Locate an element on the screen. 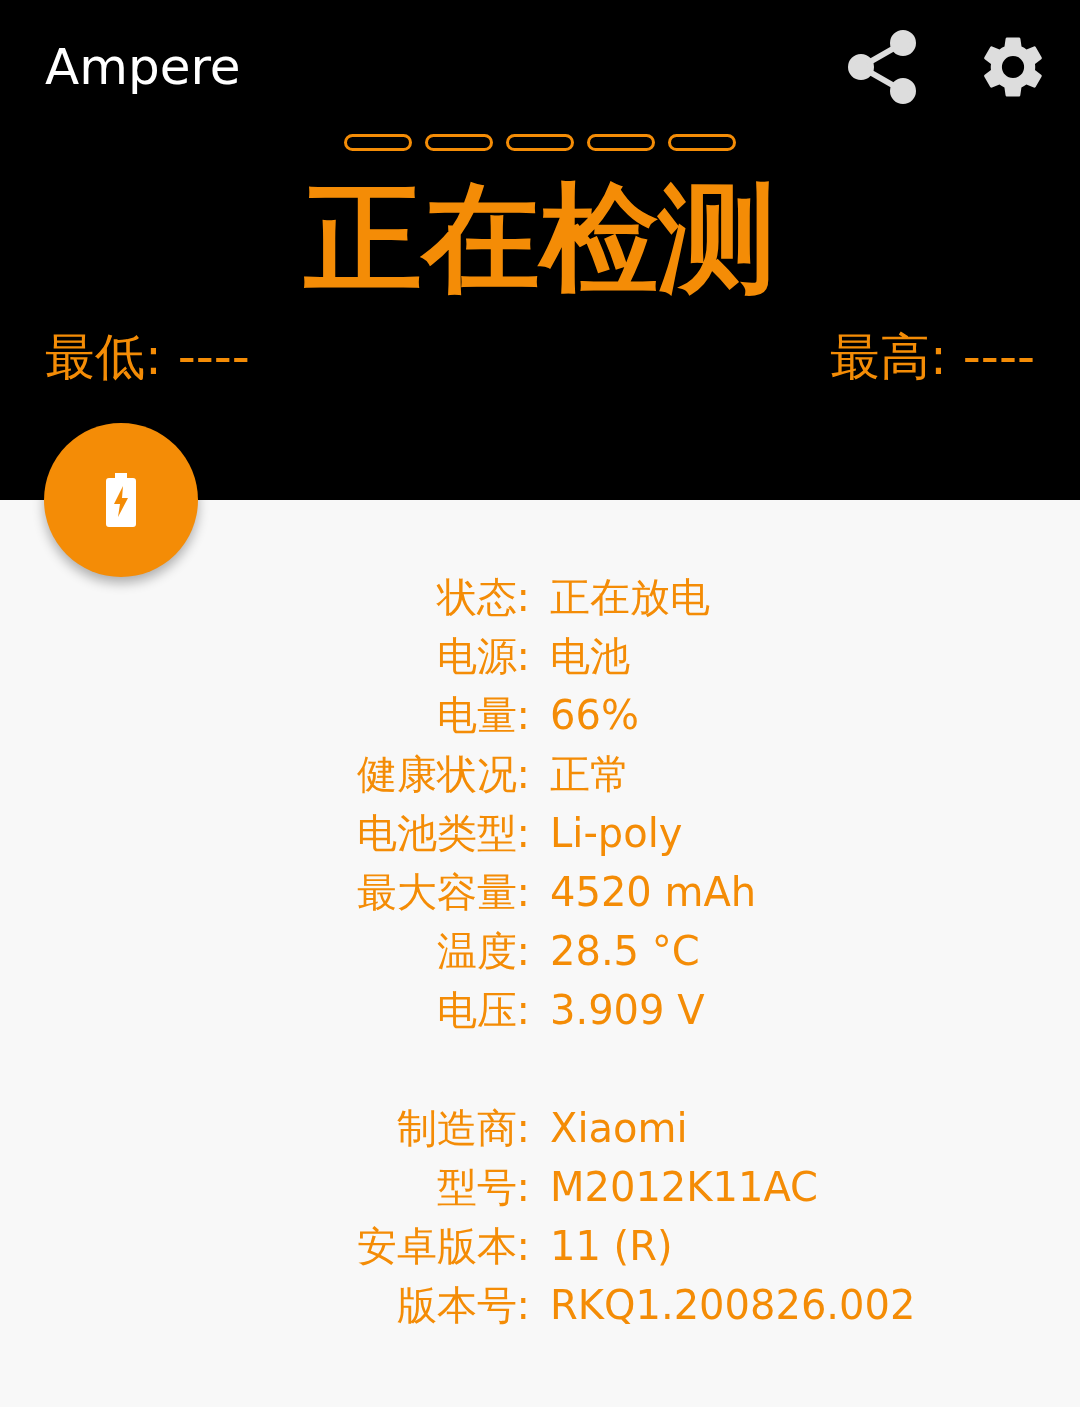 This screenshot has width=1080, height=1407. info-value: 4520 mAh is located at coordinates (653, 892).